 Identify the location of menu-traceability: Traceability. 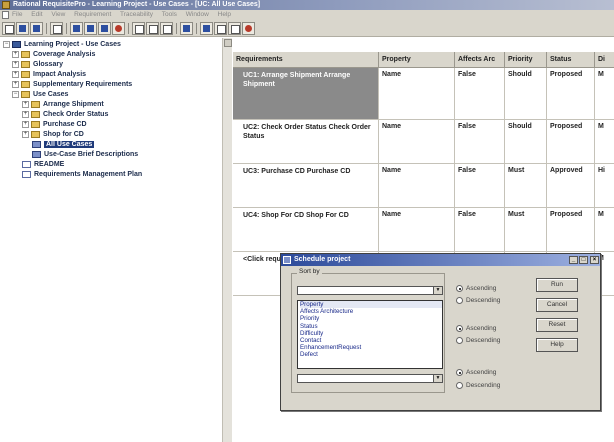
(136, 14).